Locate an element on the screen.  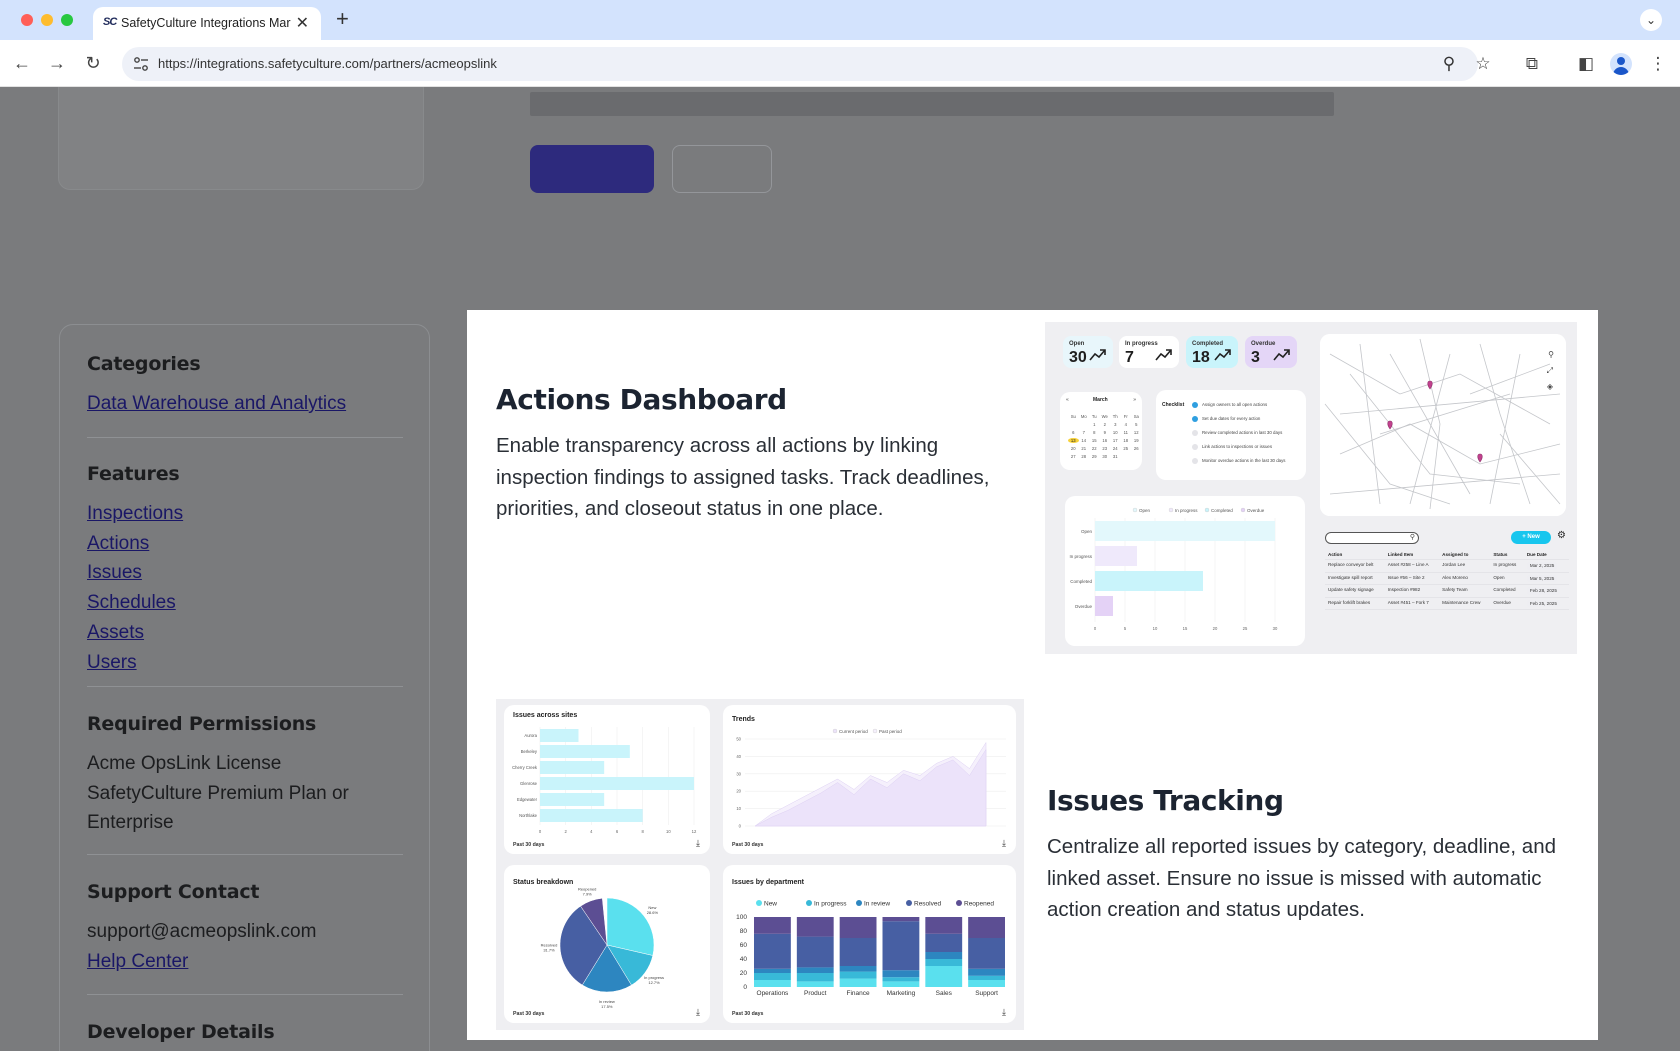
table-cell: Safety Team is located at coordinates (1465, 591).